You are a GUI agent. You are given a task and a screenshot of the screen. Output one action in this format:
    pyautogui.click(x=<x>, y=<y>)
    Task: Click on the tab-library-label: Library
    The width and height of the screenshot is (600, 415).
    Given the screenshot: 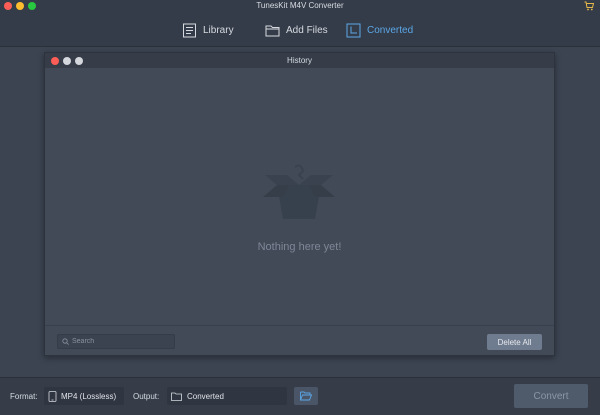 What is the action you would take?
    pyautogui.click(x=218, y=30)
    